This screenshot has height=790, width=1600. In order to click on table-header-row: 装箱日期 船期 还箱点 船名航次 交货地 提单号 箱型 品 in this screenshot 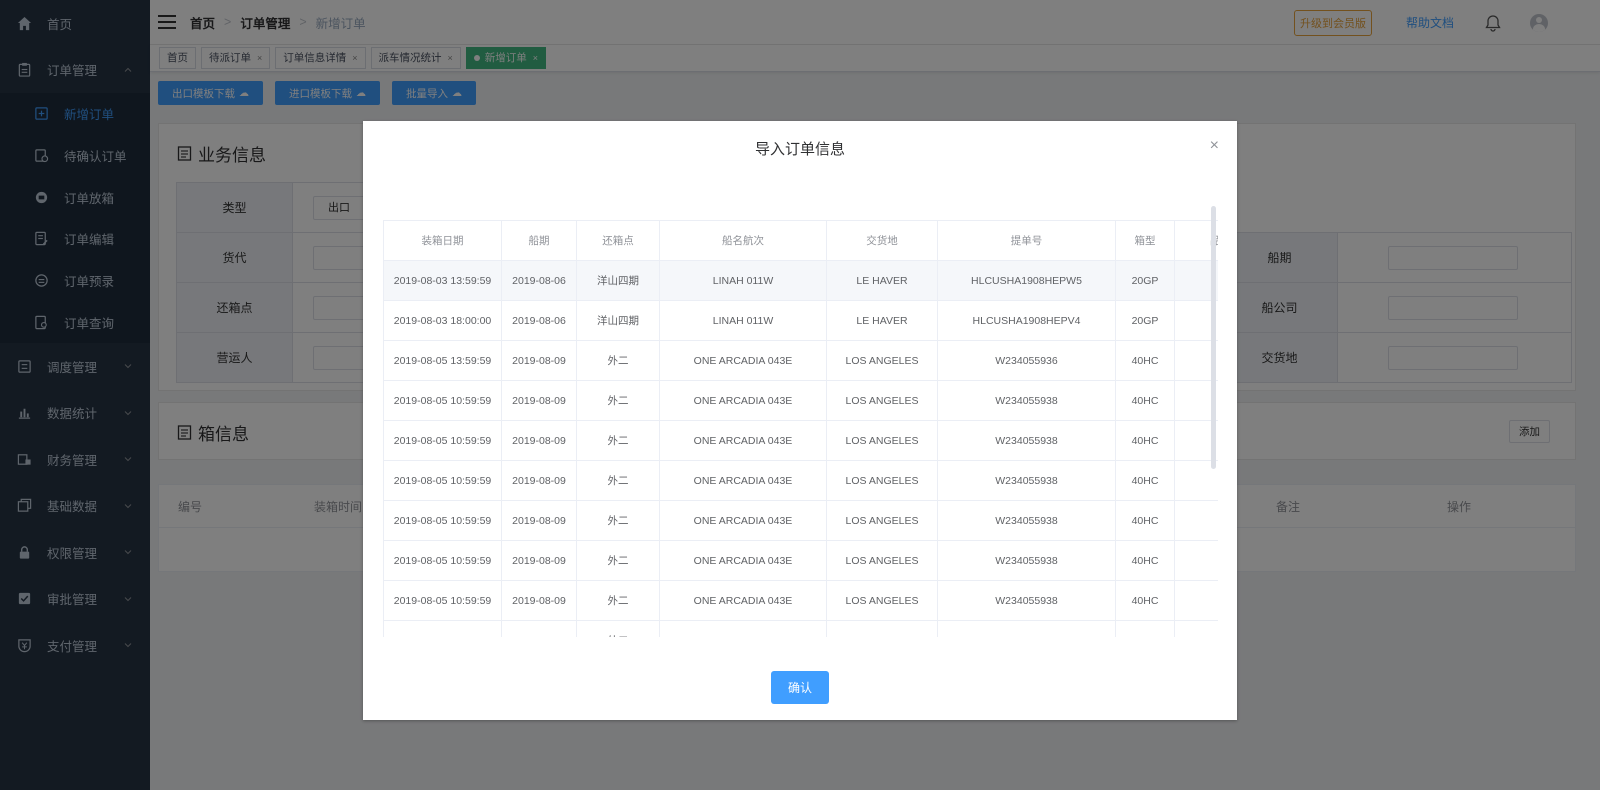, I will do `click(800, 240)`.